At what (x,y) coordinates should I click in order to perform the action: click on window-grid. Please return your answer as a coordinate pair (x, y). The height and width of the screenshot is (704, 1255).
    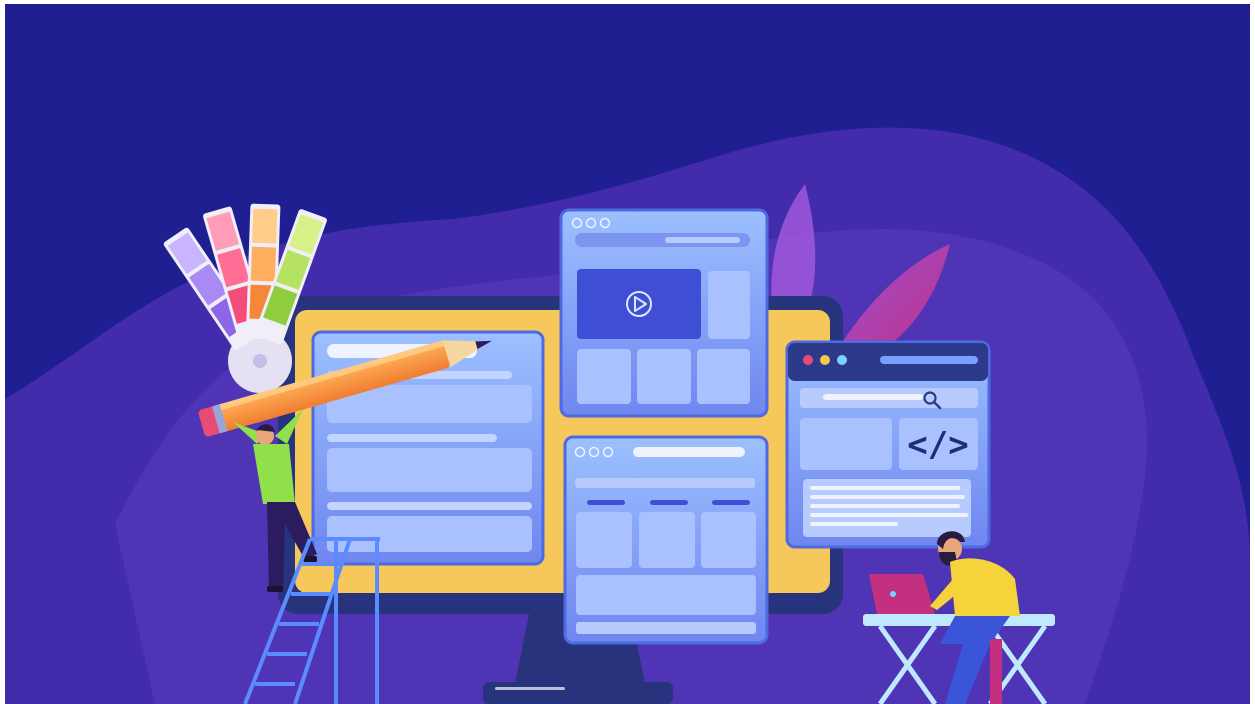
    Looking at the image, I should click on (666, 540).